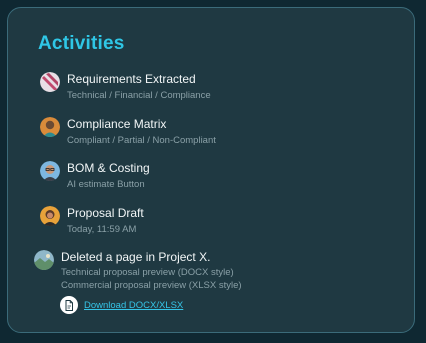  Describe the element at coordinates (136, 257) in the screenshot. I see `activity-title: Deleted a page in Project X.` at that location.